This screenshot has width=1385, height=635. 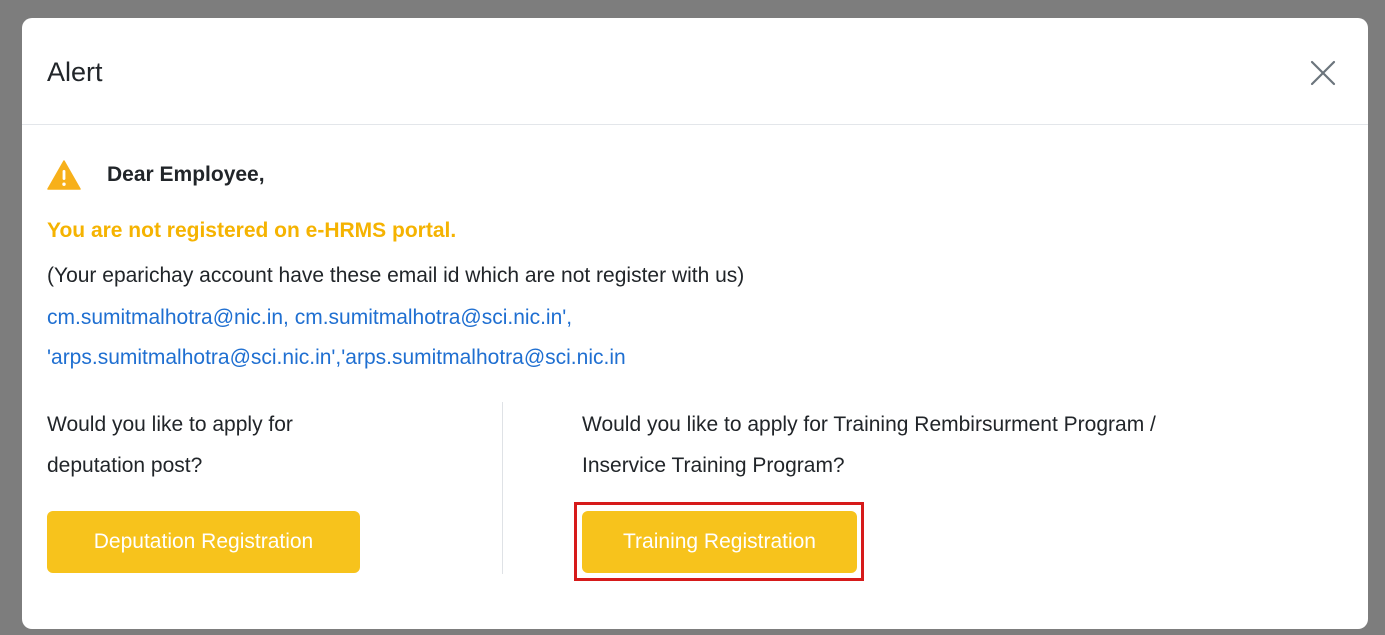 I want to click on greeting-row: Dear Employee,, so click(x=156, y=175).